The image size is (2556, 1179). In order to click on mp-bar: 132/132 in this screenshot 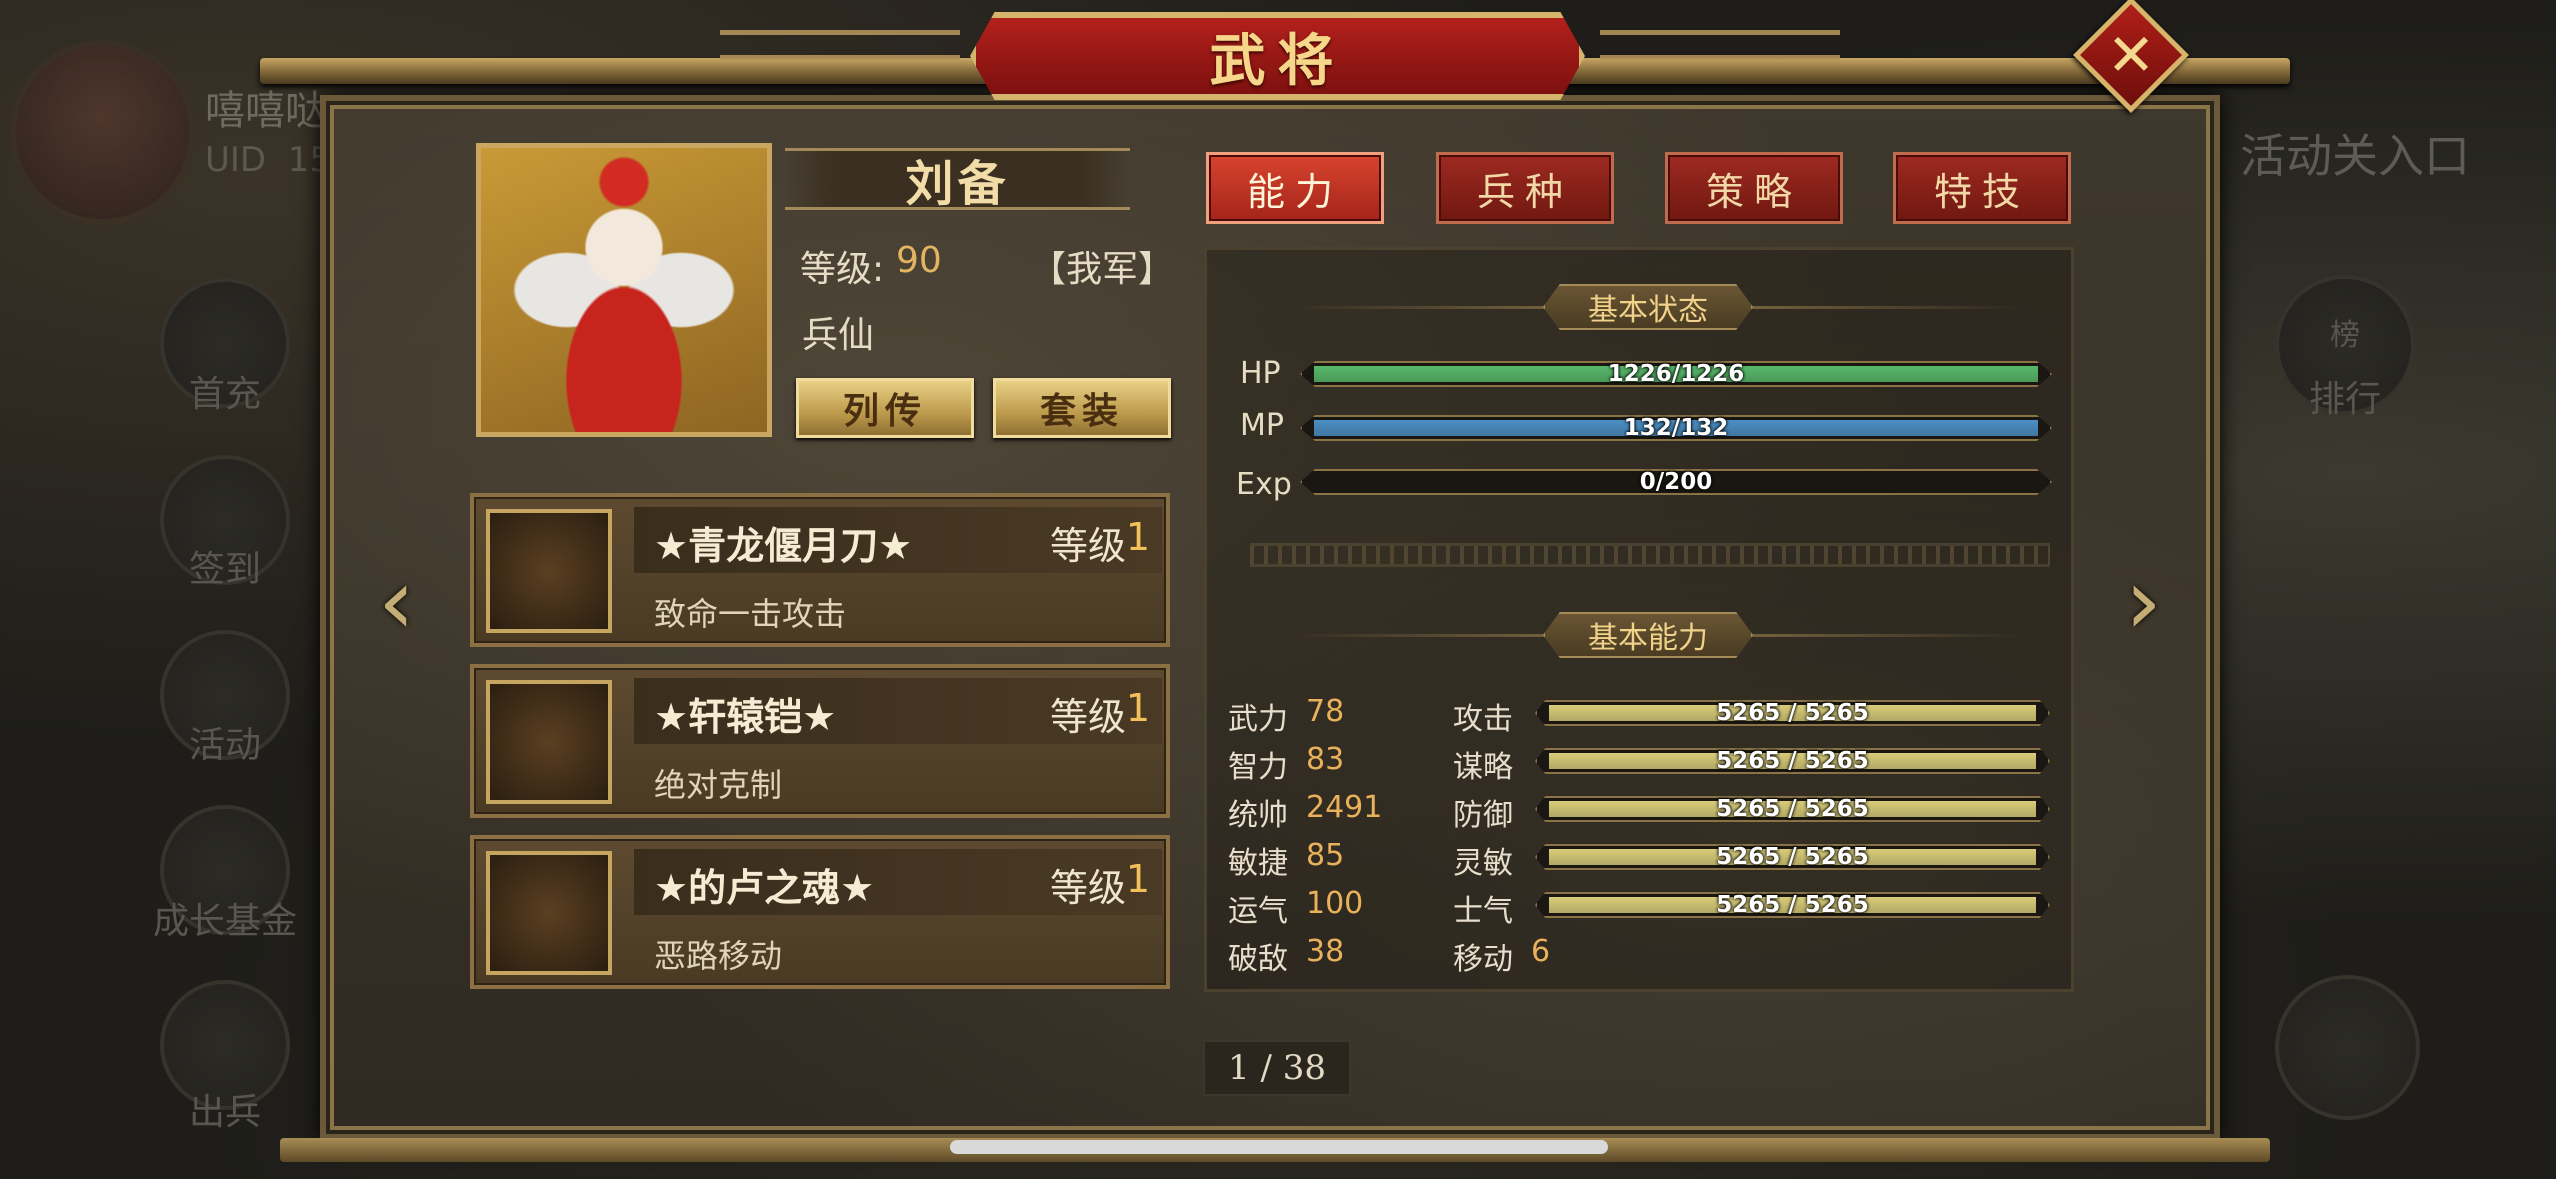, I will do `click(1676, 428)`.